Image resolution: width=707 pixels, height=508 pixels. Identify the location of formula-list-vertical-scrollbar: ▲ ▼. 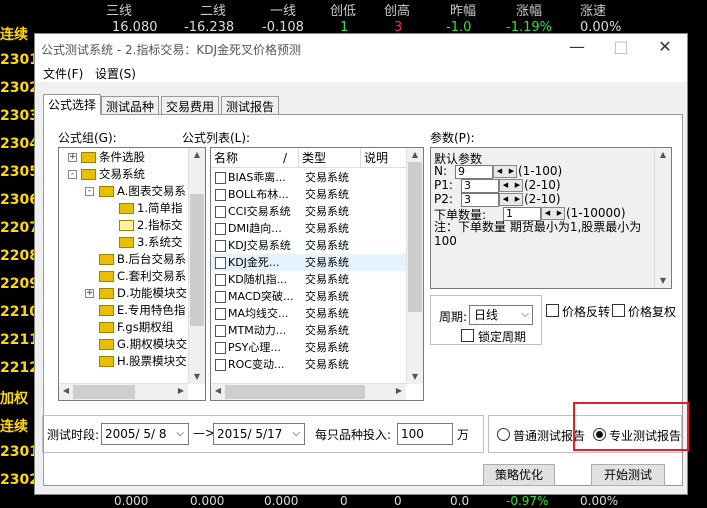
(414, 266).